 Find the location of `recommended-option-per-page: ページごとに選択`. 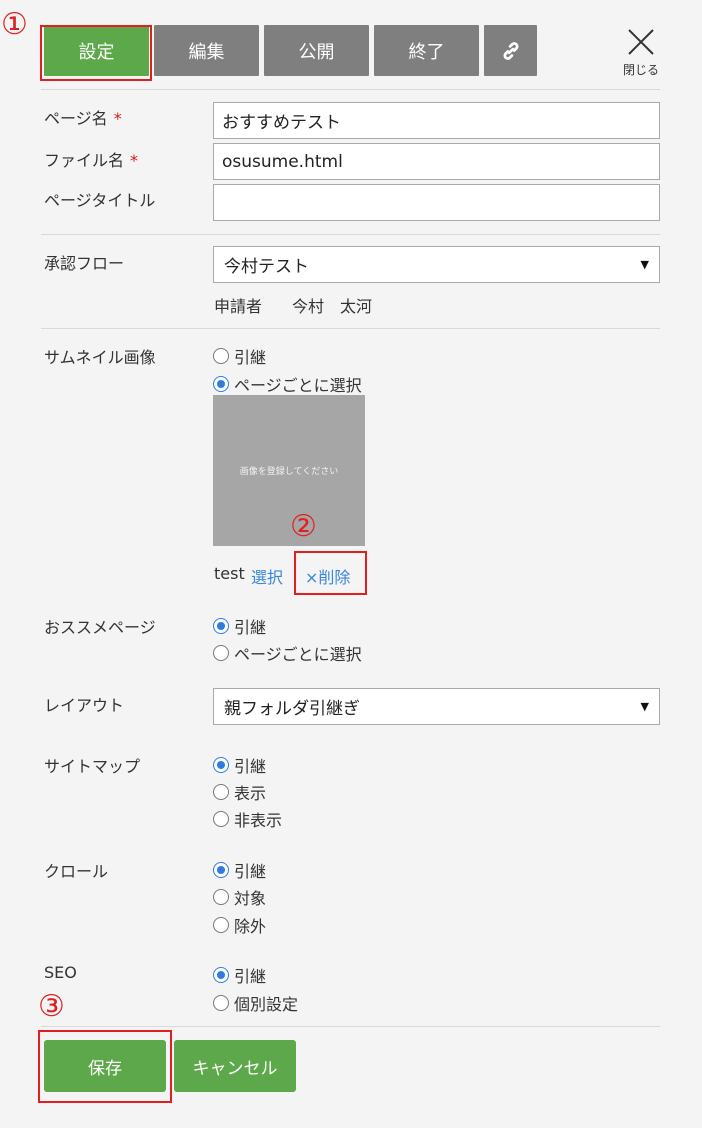

recommended-option-per-page: ページごとに選択 is located at coordinates (287, 653).